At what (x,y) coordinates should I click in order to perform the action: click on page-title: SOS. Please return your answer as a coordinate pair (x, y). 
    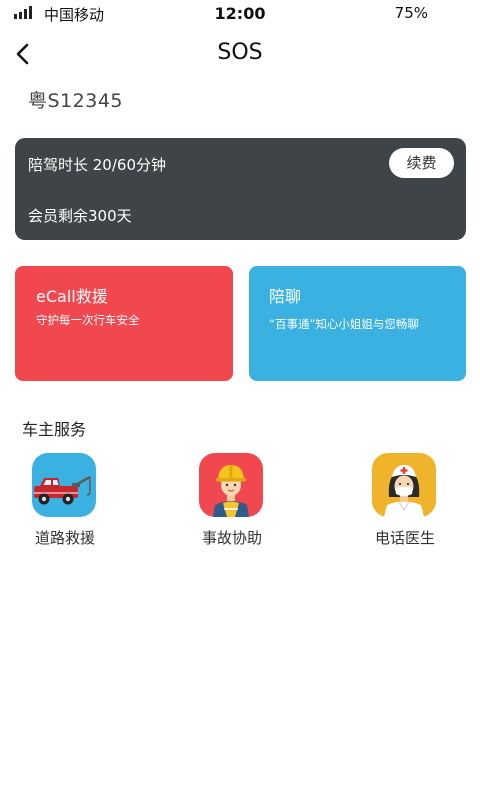
    Looking at the image, I should click on (240, 52).